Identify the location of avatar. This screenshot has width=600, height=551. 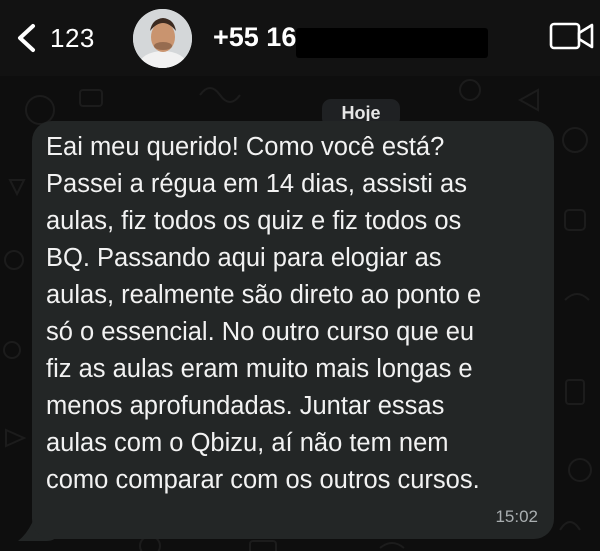
(162, 38).